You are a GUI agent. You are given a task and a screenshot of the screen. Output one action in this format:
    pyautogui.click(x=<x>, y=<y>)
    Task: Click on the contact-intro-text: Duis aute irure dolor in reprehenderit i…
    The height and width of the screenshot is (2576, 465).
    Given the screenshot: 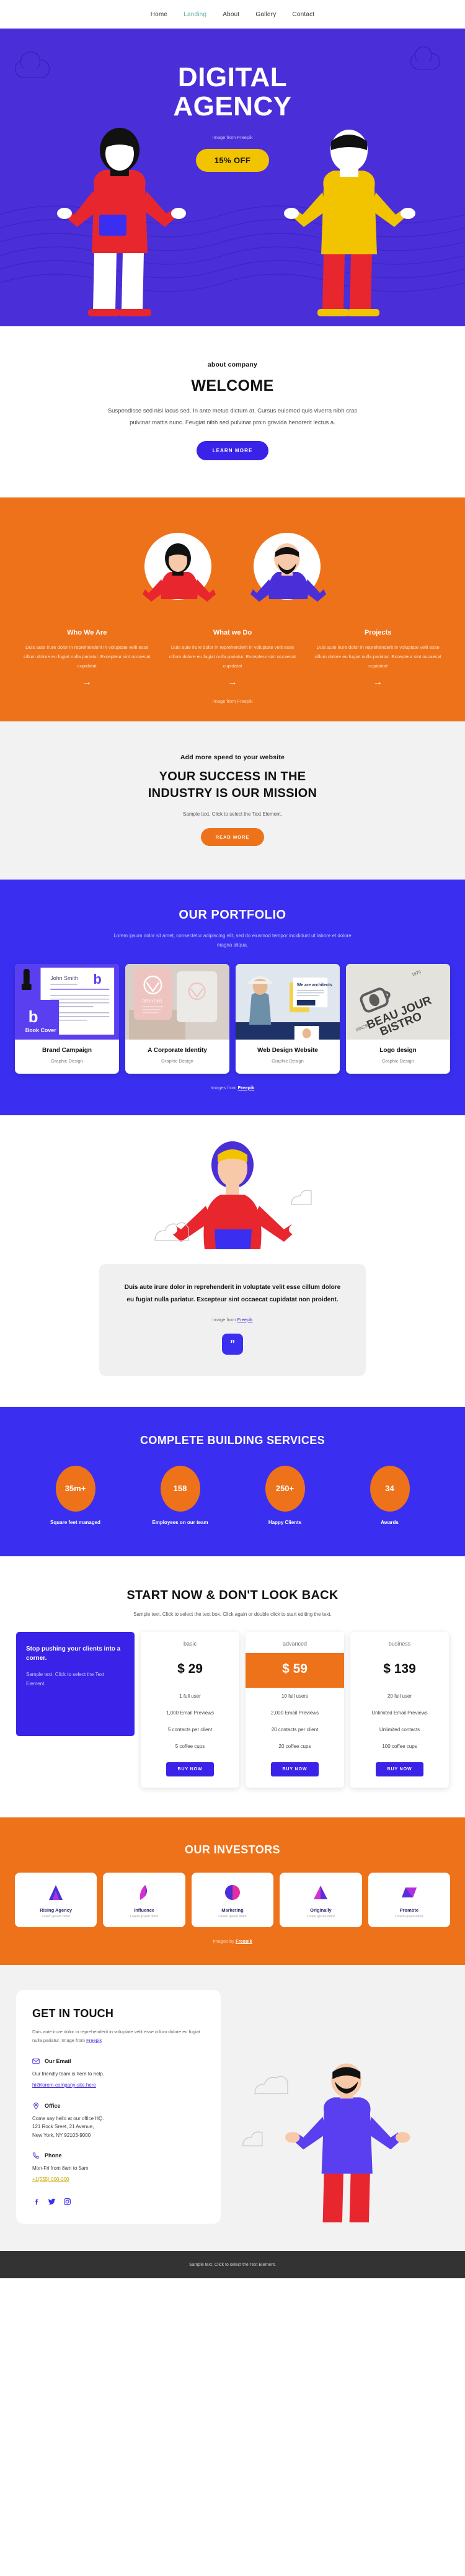 What is the action you would take?
    pyautogui.click(x=116, y=2037)
    